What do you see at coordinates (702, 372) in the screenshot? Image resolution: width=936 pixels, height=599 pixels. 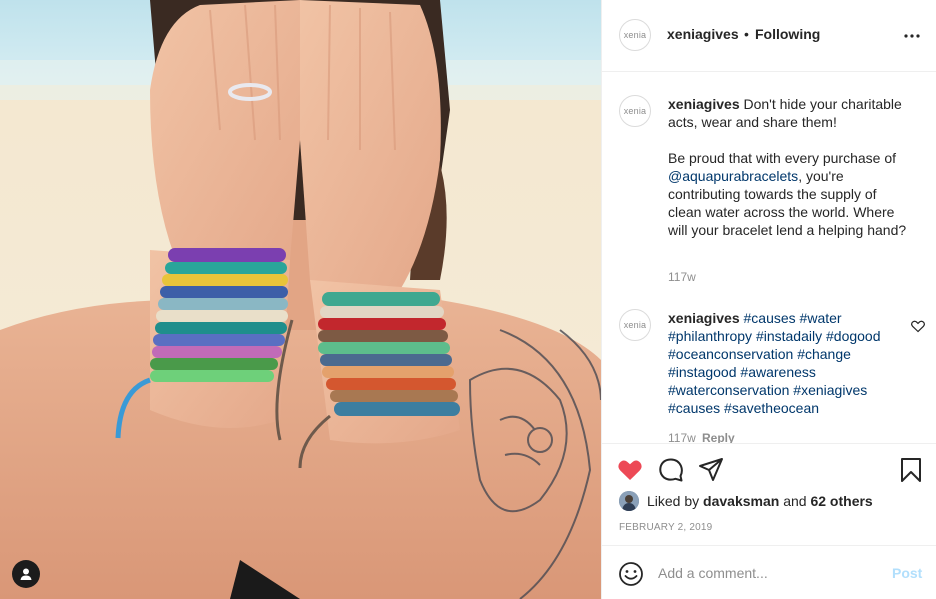 I see `hashtag-link: #instagood` at bounding box center [702, 372].